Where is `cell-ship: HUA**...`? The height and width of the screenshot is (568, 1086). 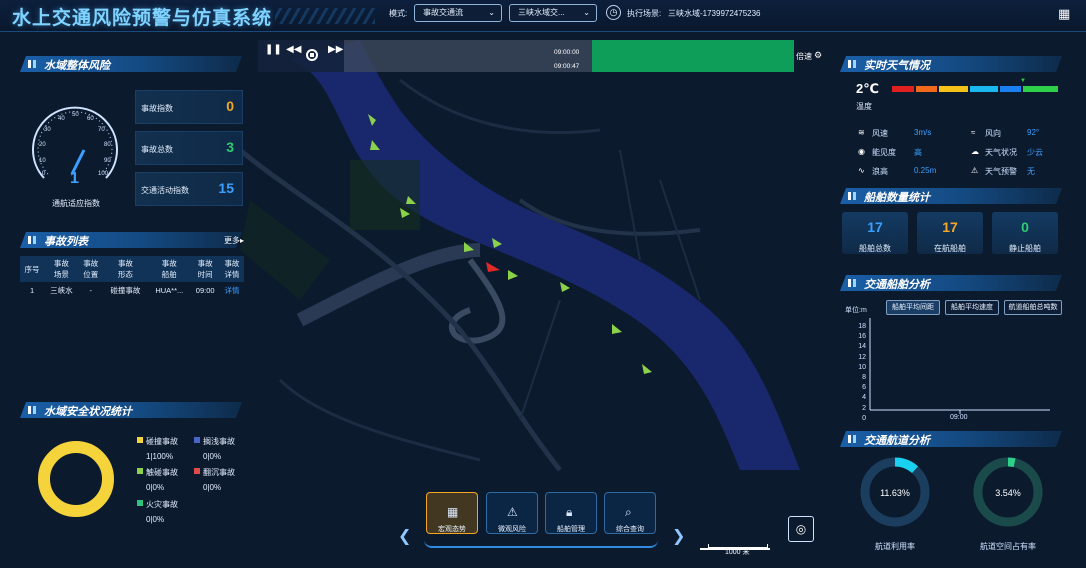
cell-ship: HUA**... is located at coordinates (169, 290).